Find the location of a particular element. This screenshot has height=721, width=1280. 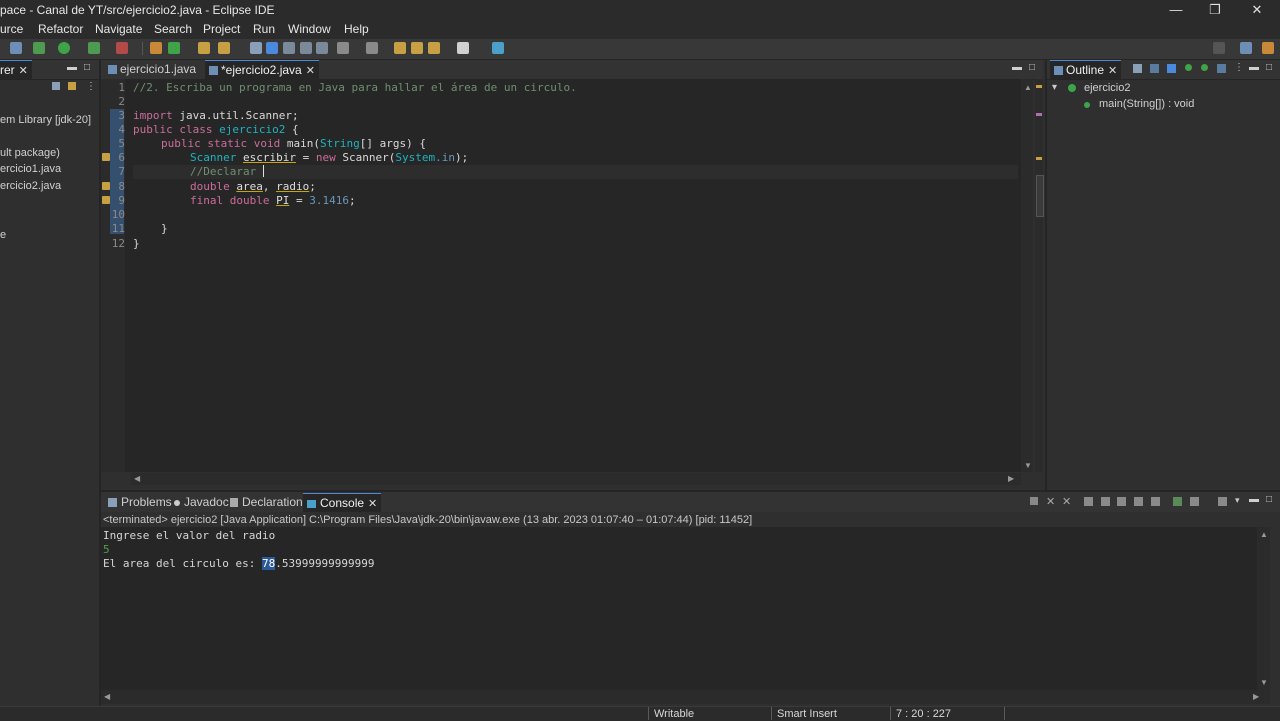

tab-package-explorer: rer ✕ is located at coordinates (16, 69).